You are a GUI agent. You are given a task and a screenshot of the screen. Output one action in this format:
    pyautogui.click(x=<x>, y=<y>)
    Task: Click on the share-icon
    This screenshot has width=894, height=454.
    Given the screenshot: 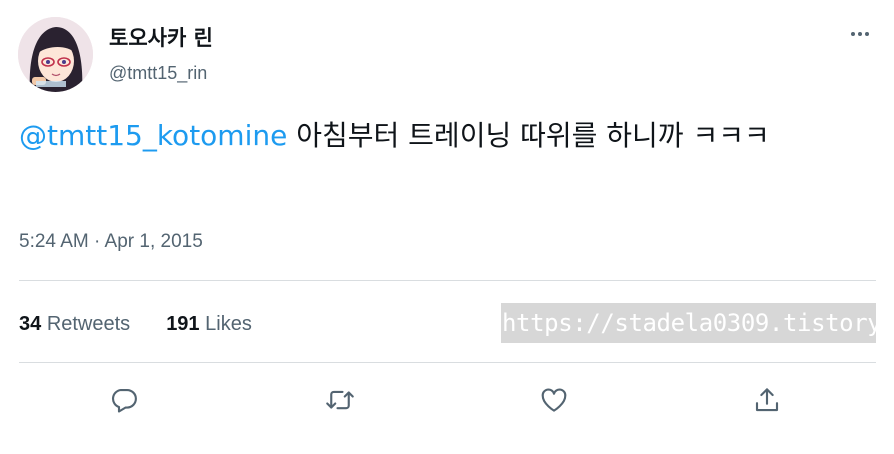 What is the action you would take?
    pyautogui.click(x=767, y=400)
    